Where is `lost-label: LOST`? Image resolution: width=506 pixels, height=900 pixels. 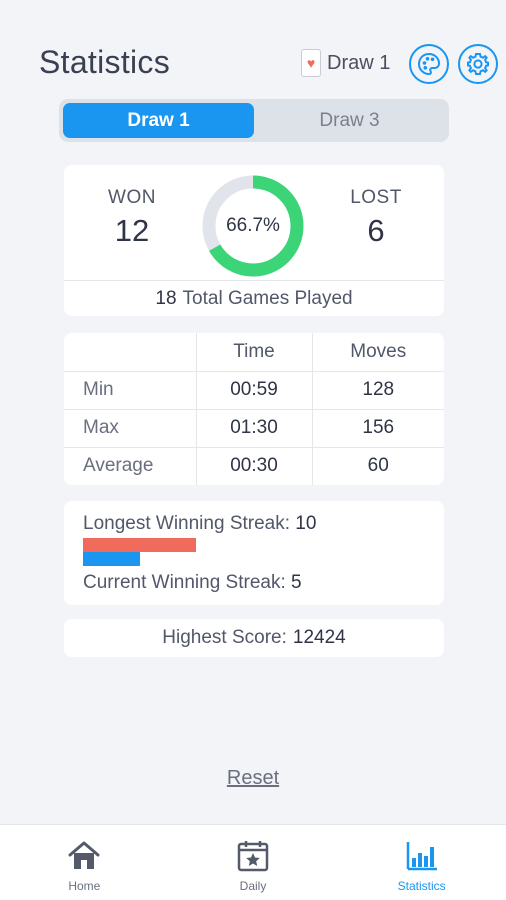 lost-label: LOST is located at coordinates (376, 197).